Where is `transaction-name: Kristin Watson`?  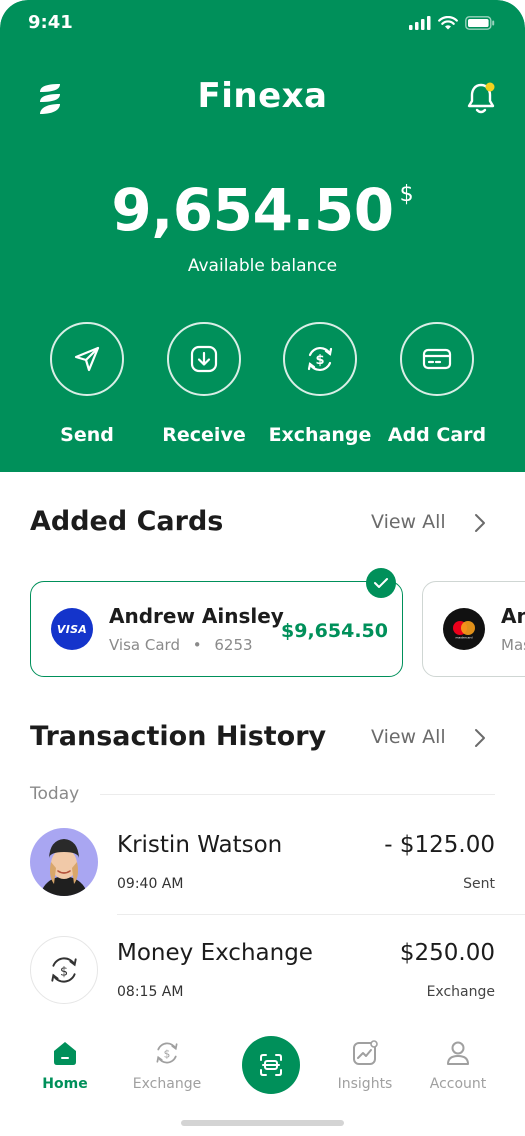 transaction-name: Kristin Watson is located at coordinates (200, 845).